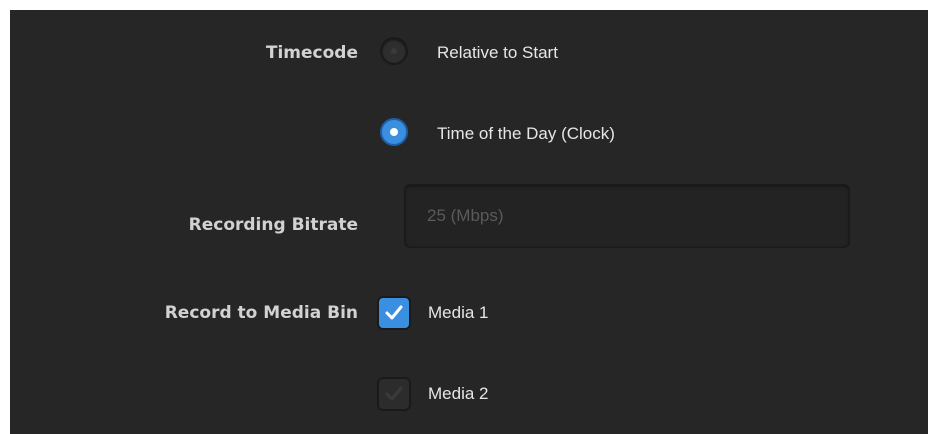 This screenshot has height=434, width=938. I want to click on radio-label-relative-to-start: Relative to Start, so click(497, 53).